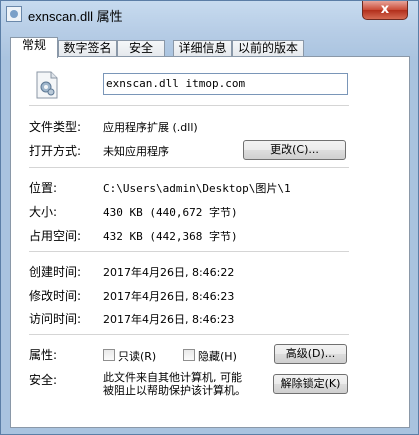  What do you see at coordinates (209, 14) in the screenshot?
I see `title-bar: exnscan.dll 属性 x` at bounding box center [209, 14].